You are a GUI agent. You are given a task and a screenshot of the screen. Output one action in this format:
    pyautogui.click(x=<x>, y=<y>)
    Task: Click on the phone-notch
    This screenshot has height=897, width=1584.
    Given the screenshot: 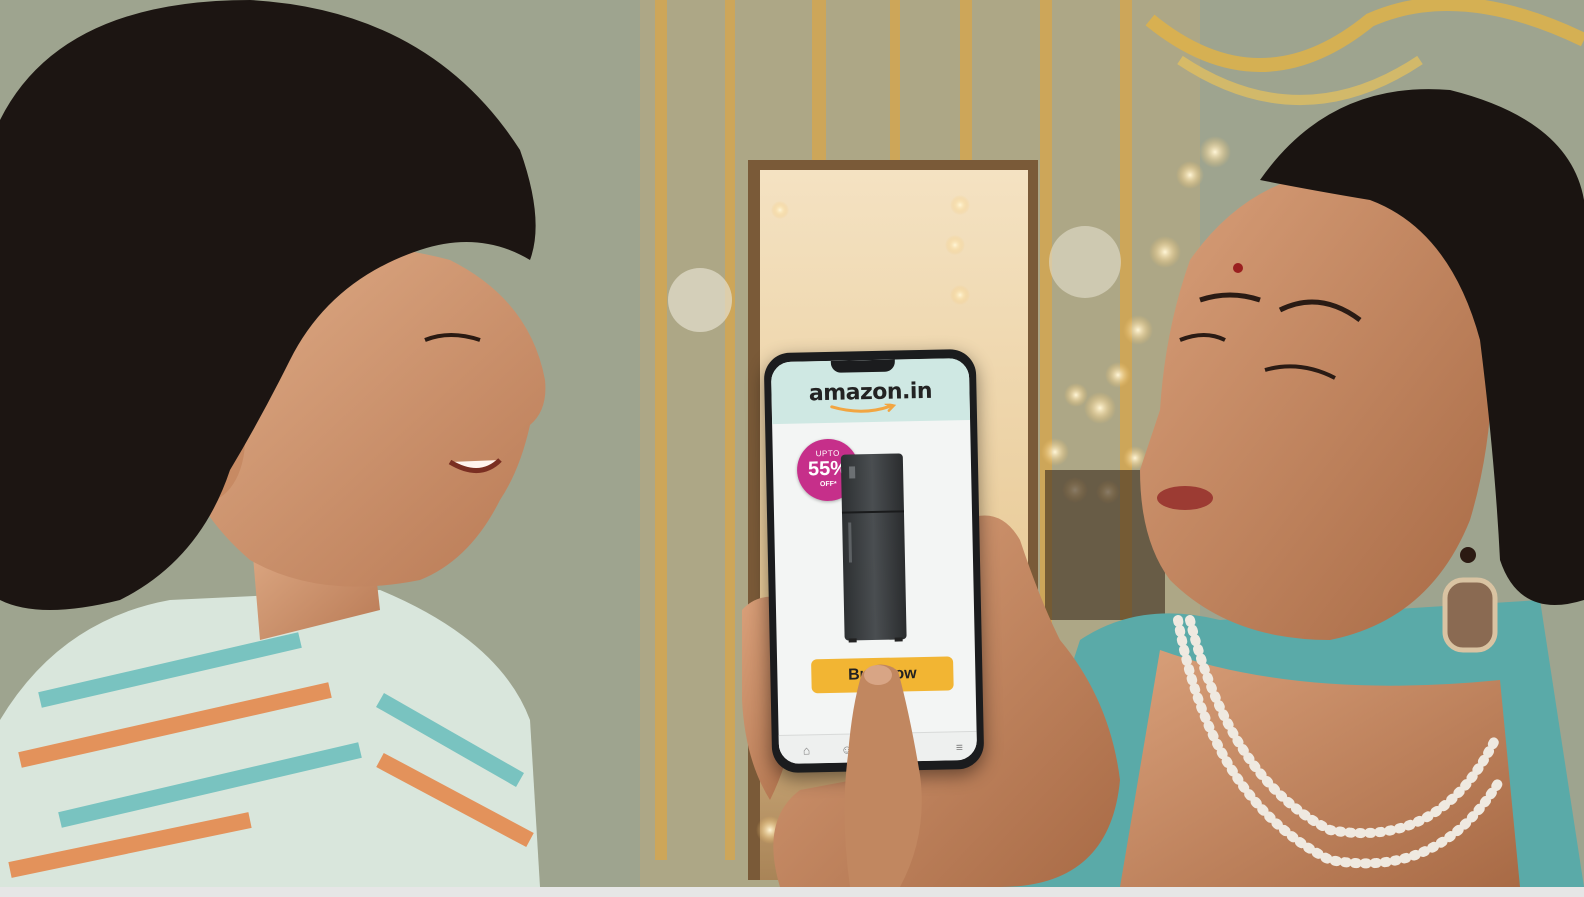 What is the action you would take?
    pyautogui.click(x=863, y=366)
    